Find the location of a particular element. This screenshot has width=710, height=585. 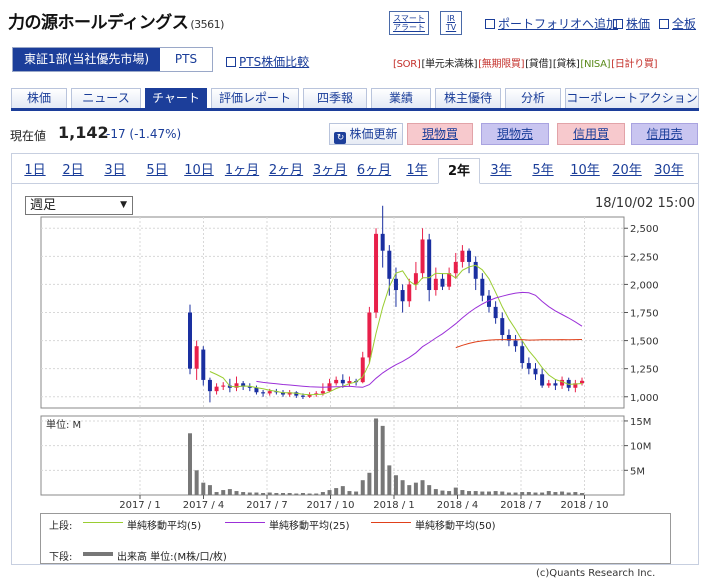

copyright: (c)Quants Research Inc. is located at coordinates (596, 573).